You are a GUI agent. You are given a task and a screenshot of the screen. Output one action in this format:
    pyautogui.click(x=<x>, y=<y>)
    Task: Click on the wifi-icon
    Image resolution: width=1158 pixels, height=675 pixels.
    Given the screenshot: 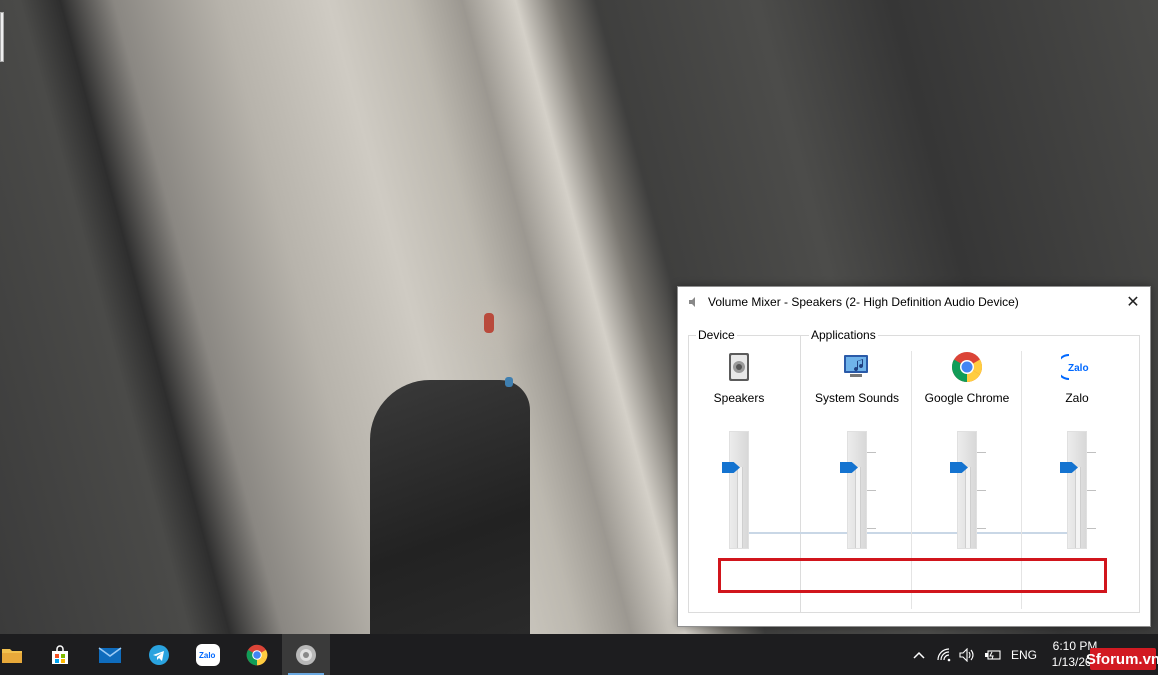 What is the action you would take?
    pyautogui.click(x=945, y=654)
    